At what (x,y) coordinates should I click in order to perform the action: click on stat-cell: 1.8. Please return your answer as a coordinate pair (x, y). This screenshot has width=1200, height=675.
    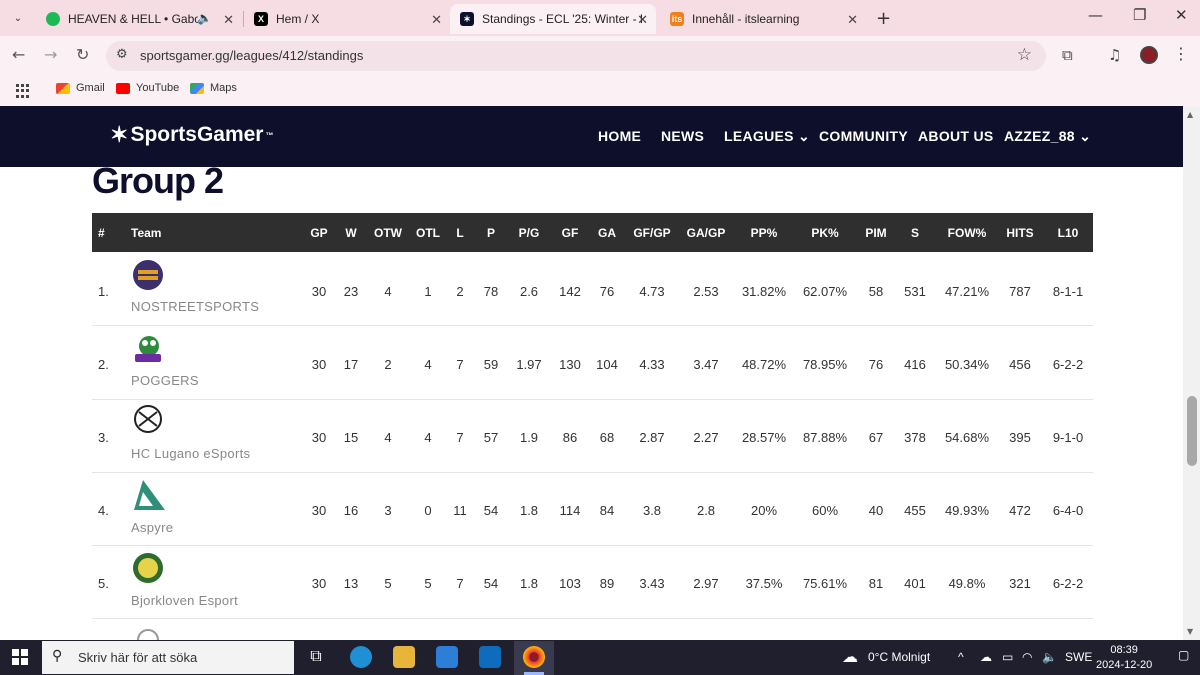
    Looking at the image, I should click on (529, 583).